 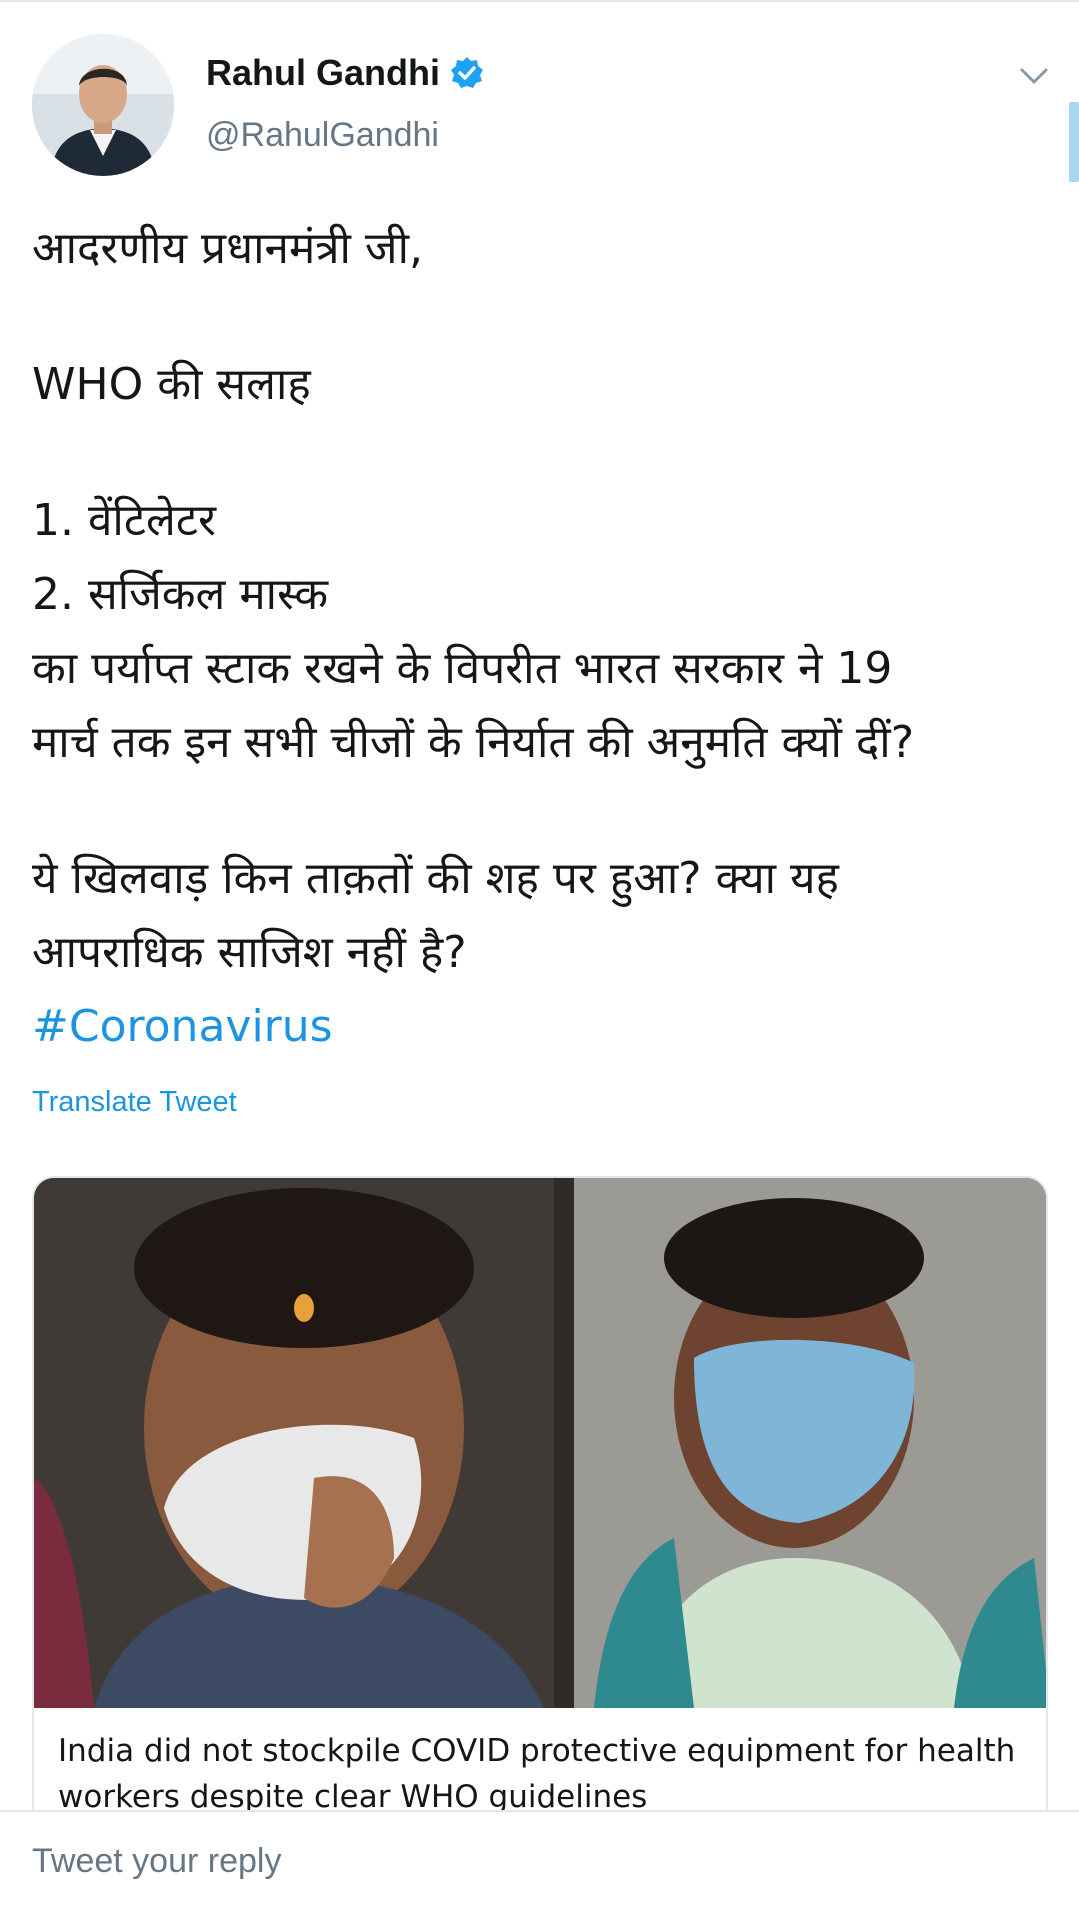 What do you see at coordinates (171, 384) in the screenshot?
I see `tweet-line: WHO की सलाह` at bounding box center [171, 384].